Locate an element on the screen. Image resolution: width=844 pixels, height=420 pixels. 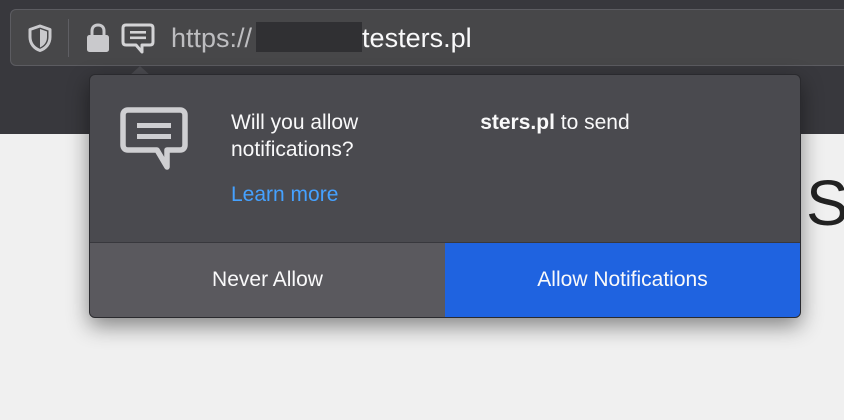
page-heading-fragment: S is located at coordinates (825, 203).